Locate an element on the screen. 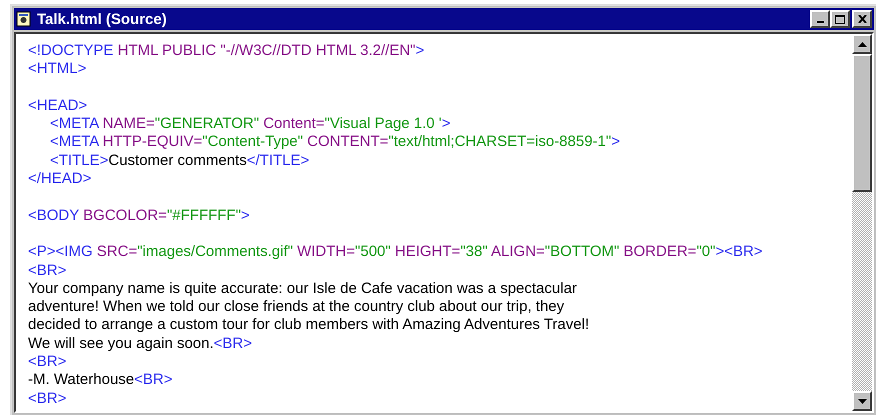 The width and height of the screenshot is (876, 415). code-line: <TITLE>Customer comments</TITLE> is located at coordinates (180, 161).